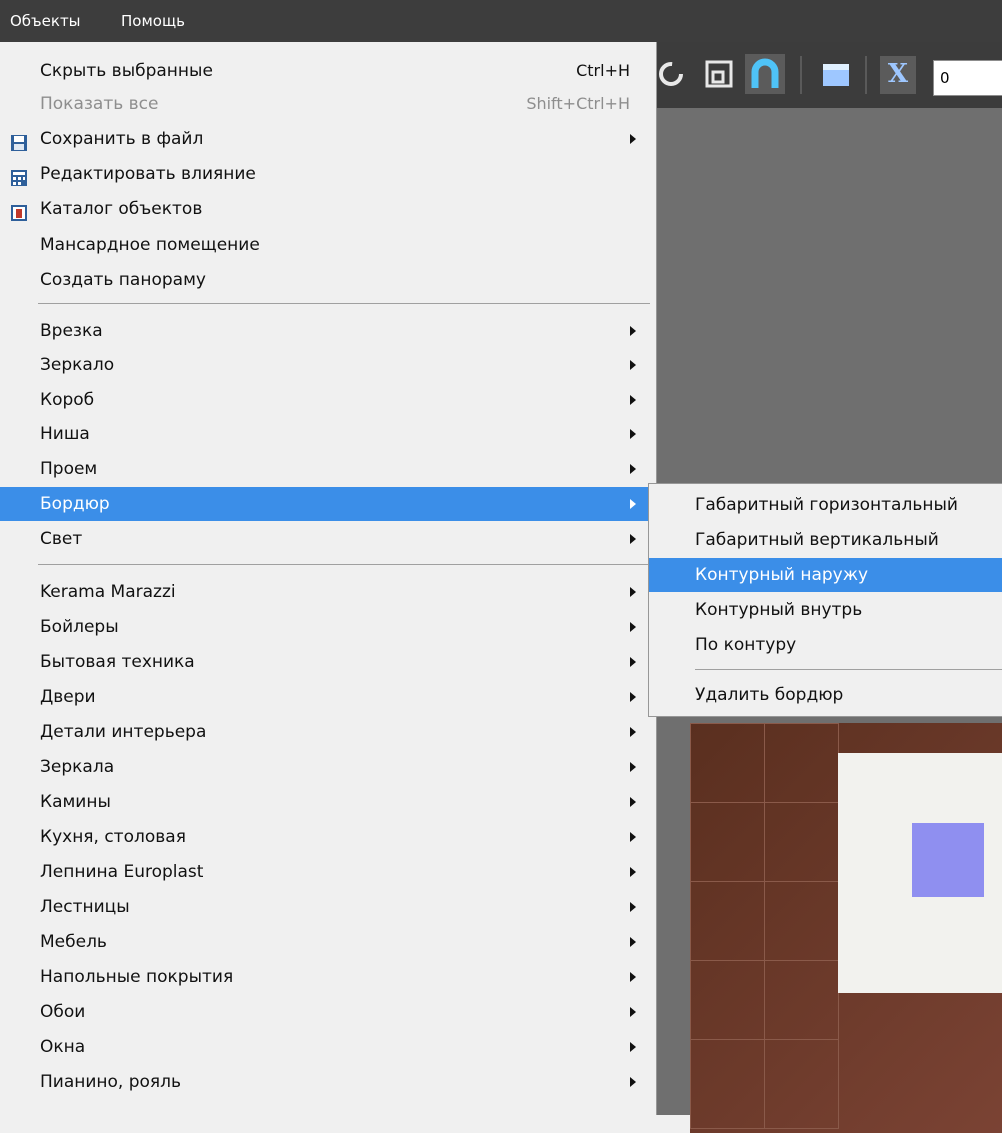 The height and width of the screenshot is (1133, 1002). What do you see at coordinates (326, 872) in the screenshot?
I see `menu-item-stucco: Лепнина Europlast` at bounding box center [326, 872].